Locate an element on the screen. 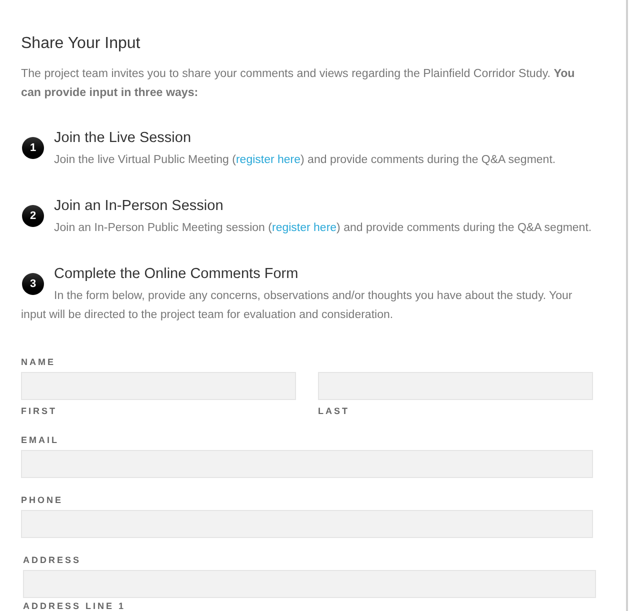 This screenshot has height=611, width=630. sub-label: FIRST is located at coordinates (39, 411).